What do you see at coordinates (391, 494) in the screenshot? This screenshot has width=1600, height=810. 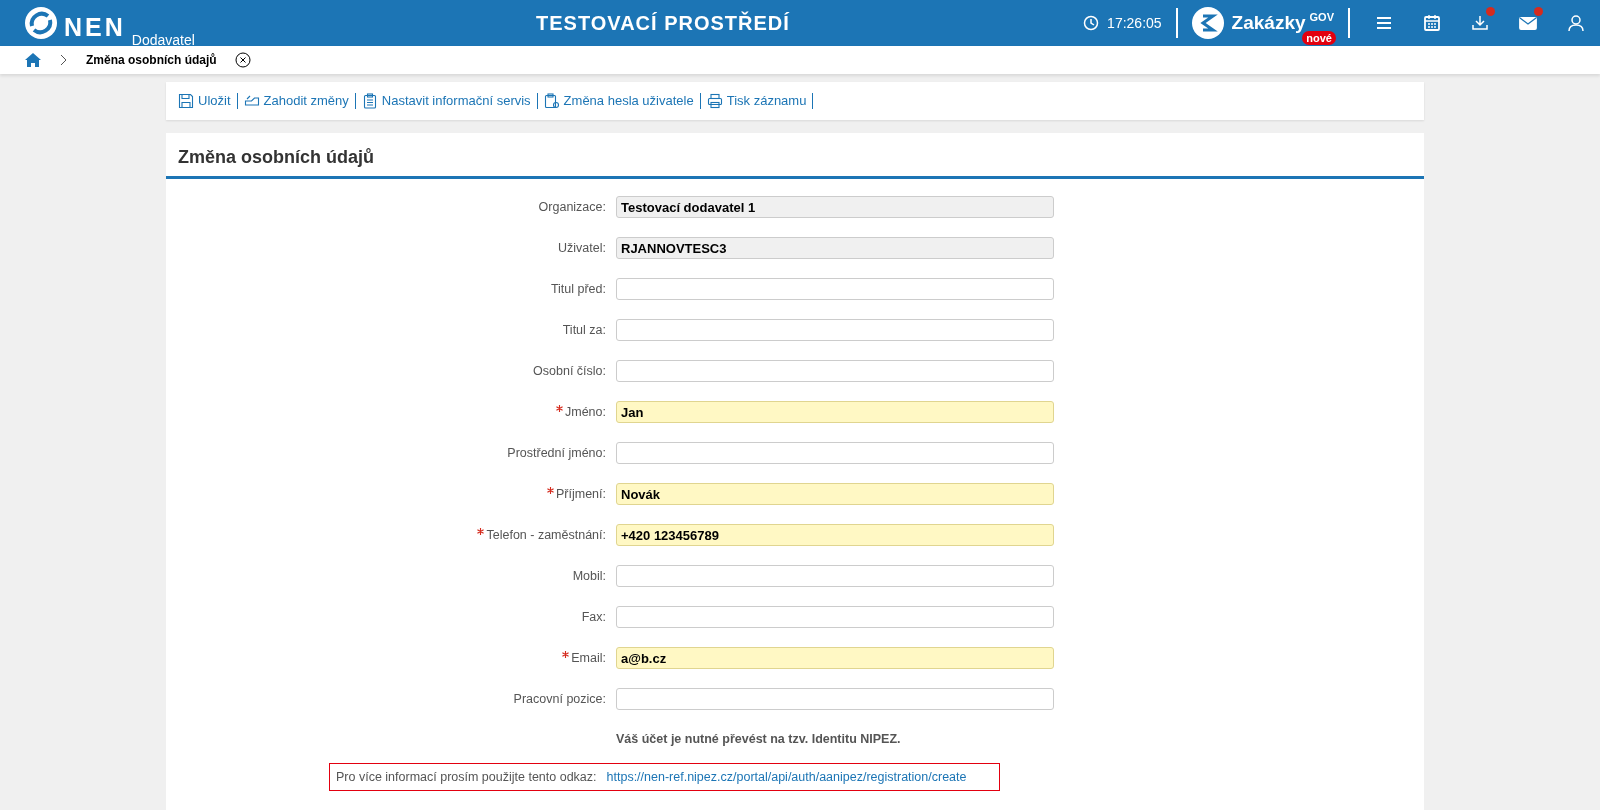 I see `field-label: Příjmení:` at bounding box center [391, 494].